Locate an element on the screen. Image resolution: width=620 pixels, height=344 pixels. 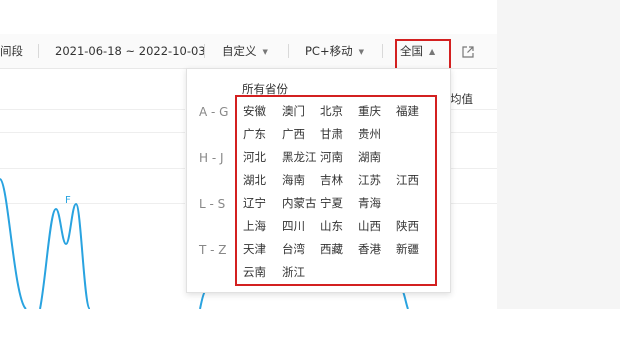
average-label: 均值 is located at coordinates (461, 99).